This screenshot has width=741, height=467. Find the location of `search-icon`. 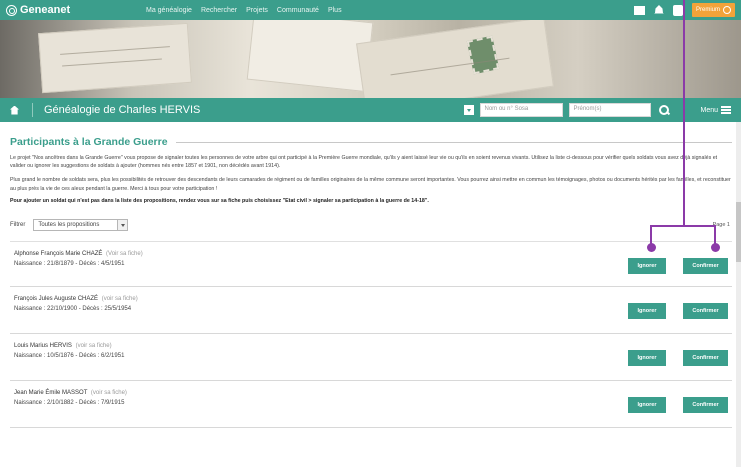

search-icon is located at coordinates (664, 110).